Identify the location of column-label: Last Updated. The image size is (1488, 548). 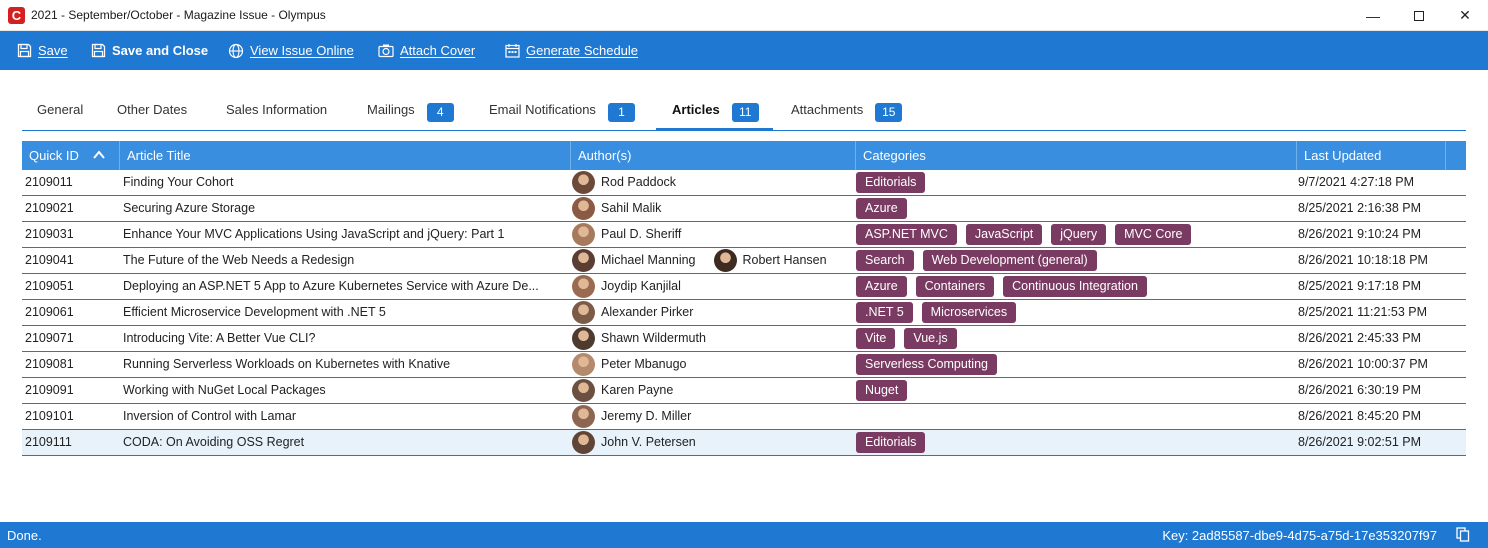
(1343, 155).